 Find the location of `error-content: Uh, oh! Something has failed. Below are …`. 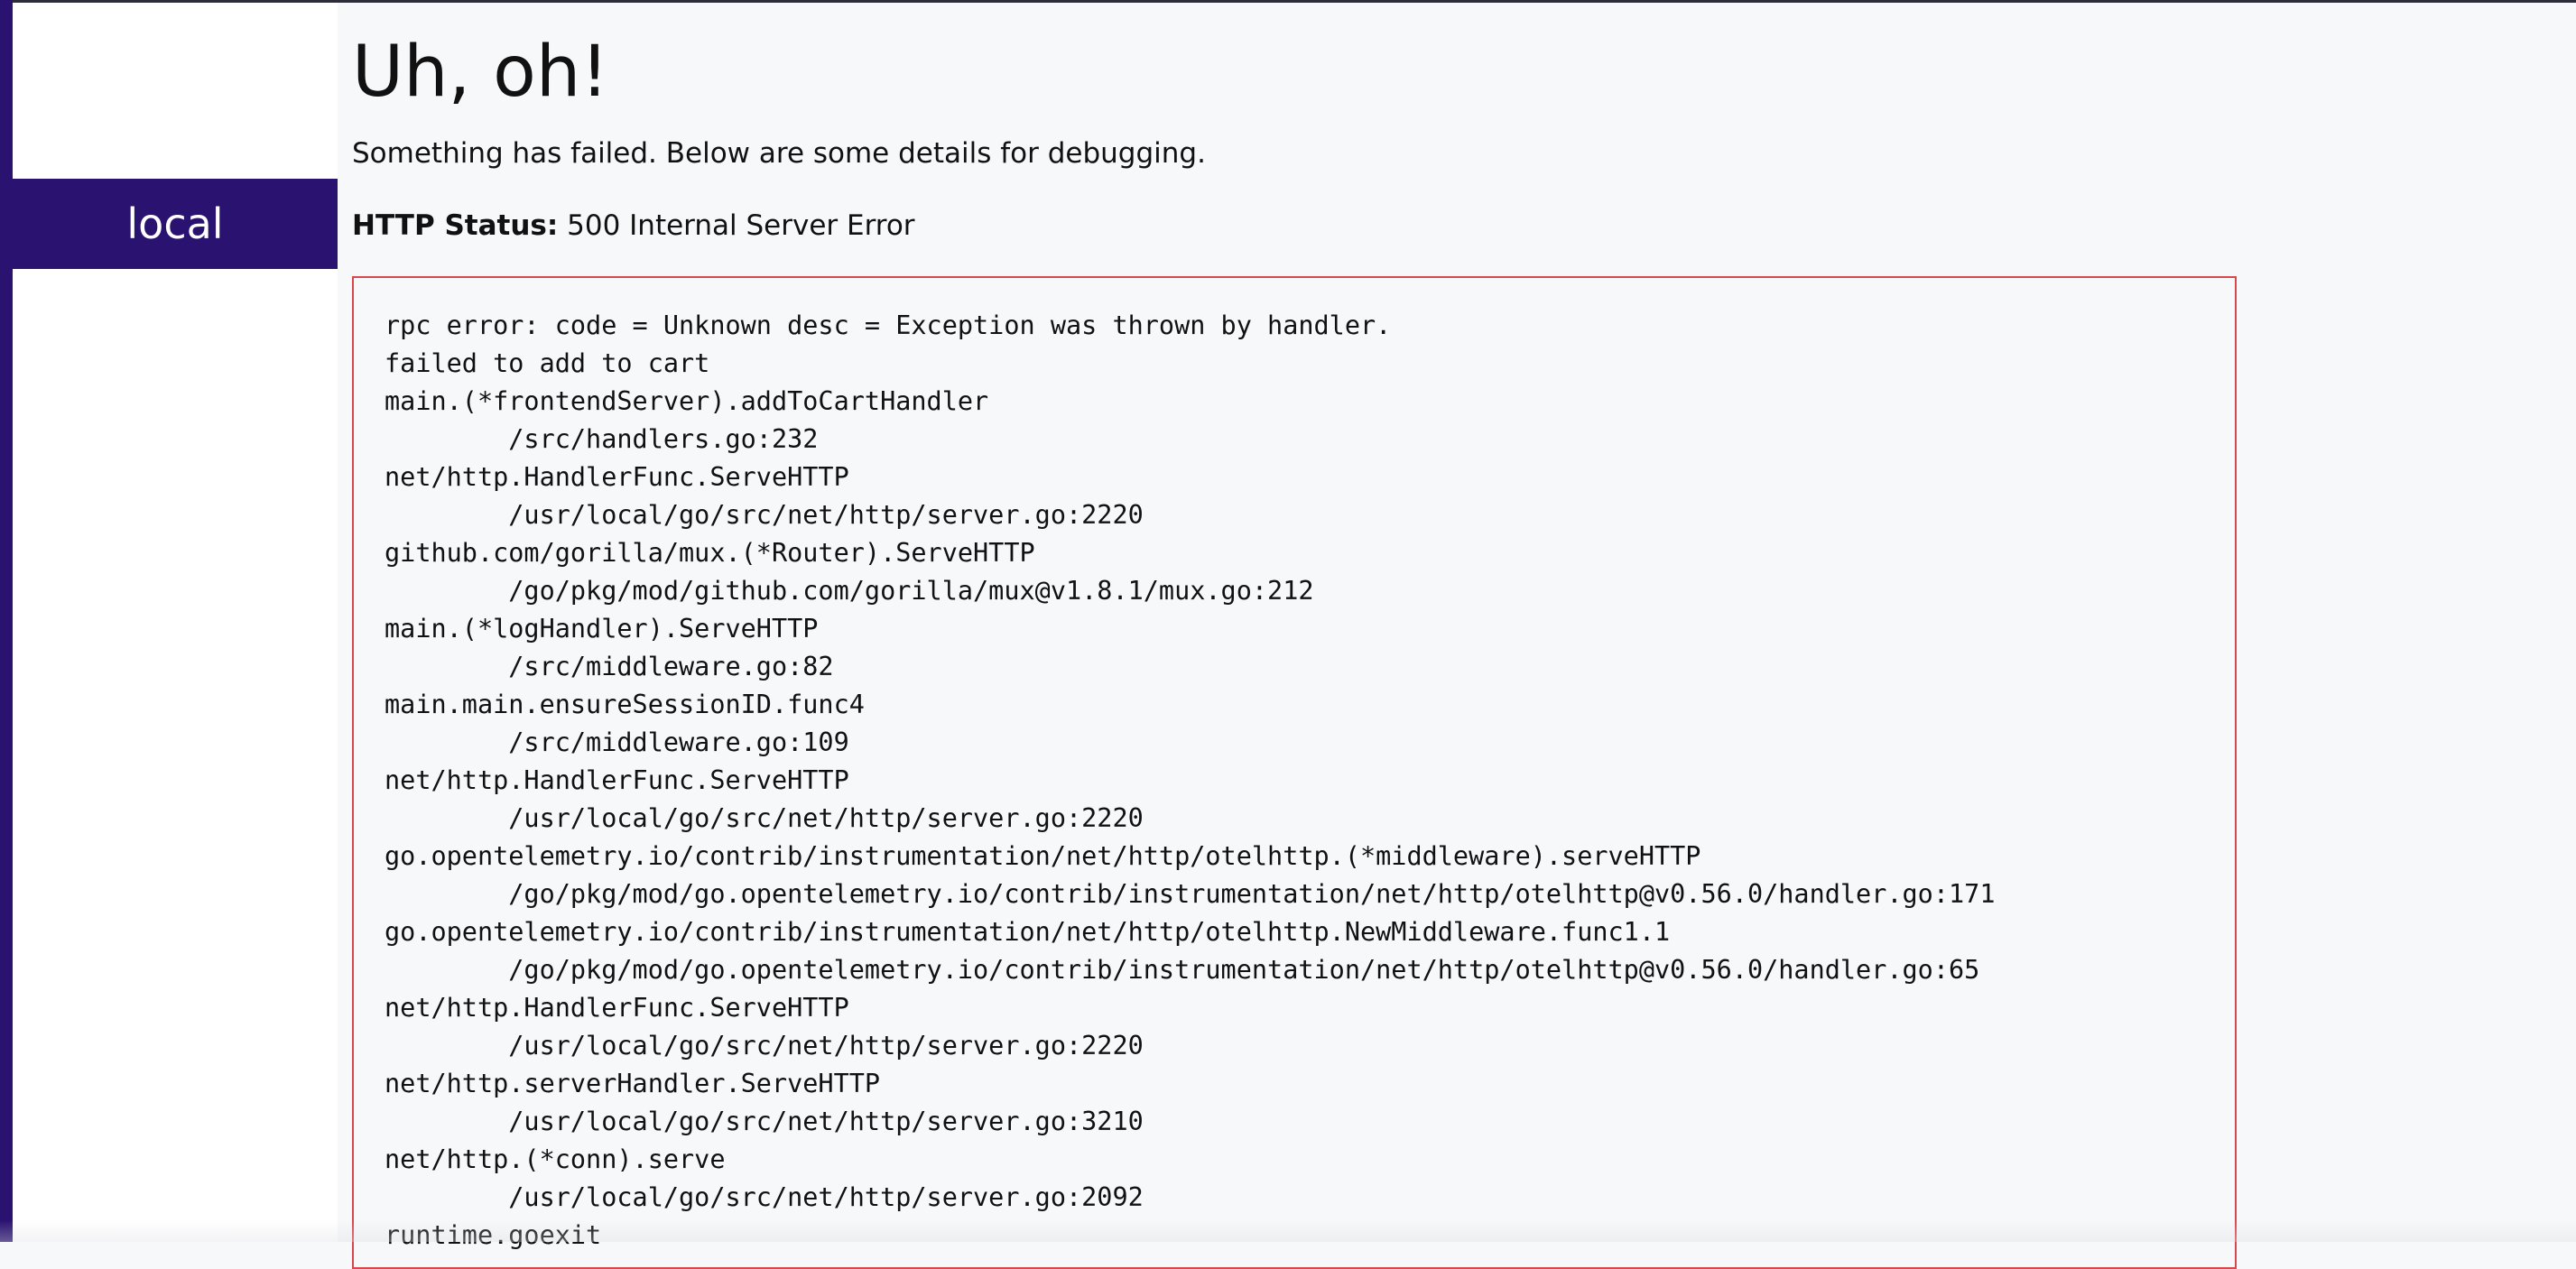

error-content: Uh, oh! Something has failed. Below are … is located at coordinates (1299, 135).